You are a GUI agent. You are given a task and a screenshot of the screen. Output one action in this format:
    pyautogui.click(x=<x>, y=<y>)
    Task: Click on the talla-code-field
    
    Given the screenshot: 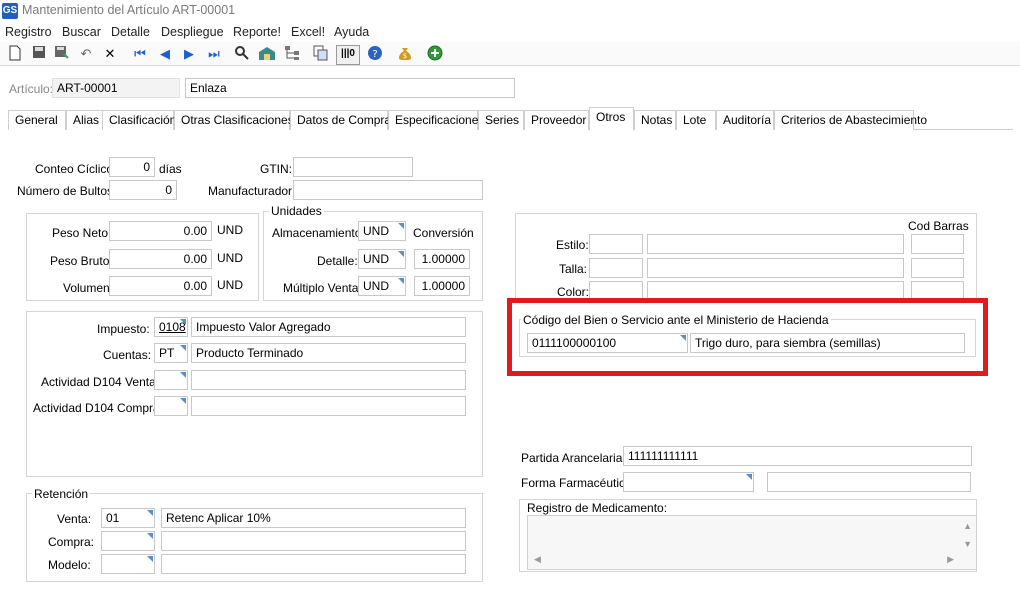 What is the action you would take?
    pyautogui.click(x=616, y=268)
    